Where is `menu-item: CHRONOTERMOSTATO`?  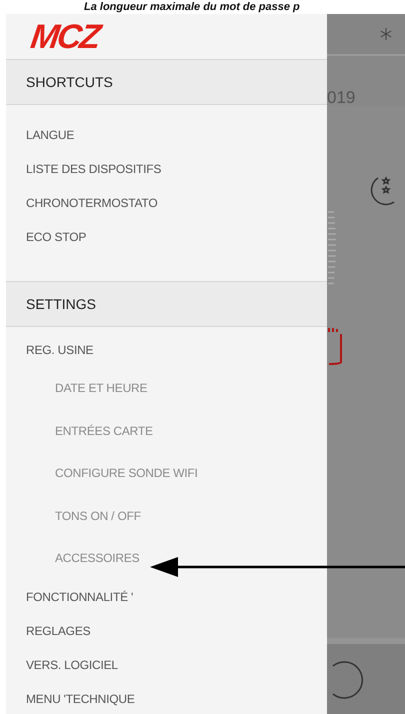
menu-item: CHRONOTERMOSTATO is located at coordinates (92, 203).